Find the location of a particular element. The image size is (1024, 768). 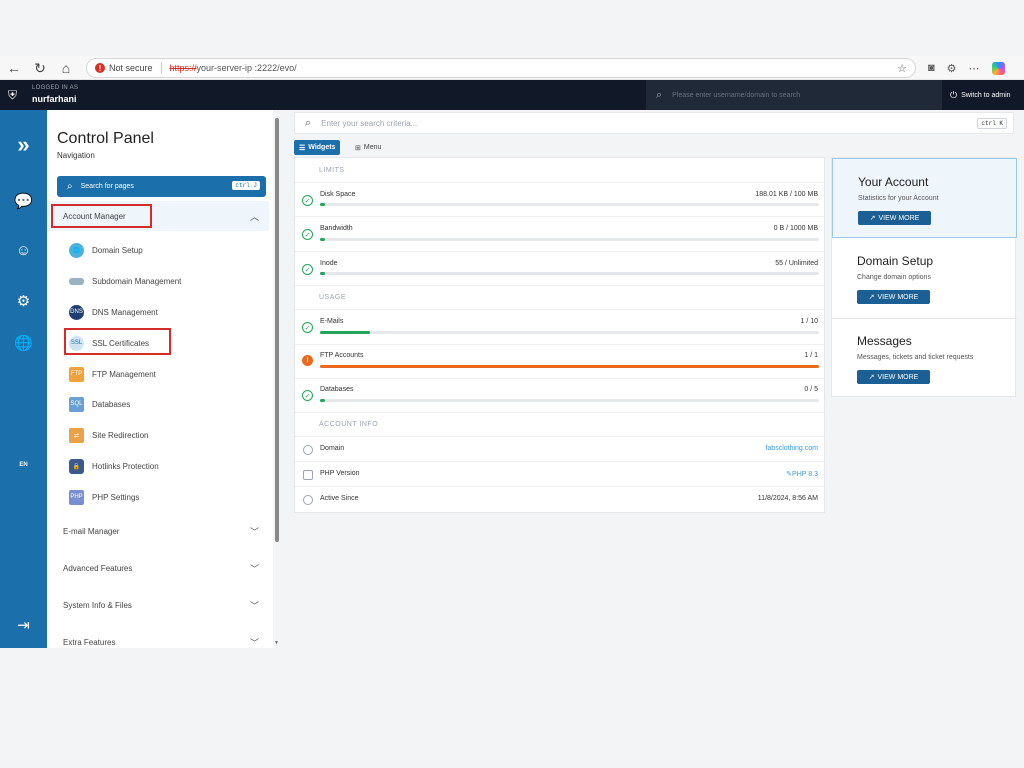

info-name: Domain is located at coordinates (332, 448).